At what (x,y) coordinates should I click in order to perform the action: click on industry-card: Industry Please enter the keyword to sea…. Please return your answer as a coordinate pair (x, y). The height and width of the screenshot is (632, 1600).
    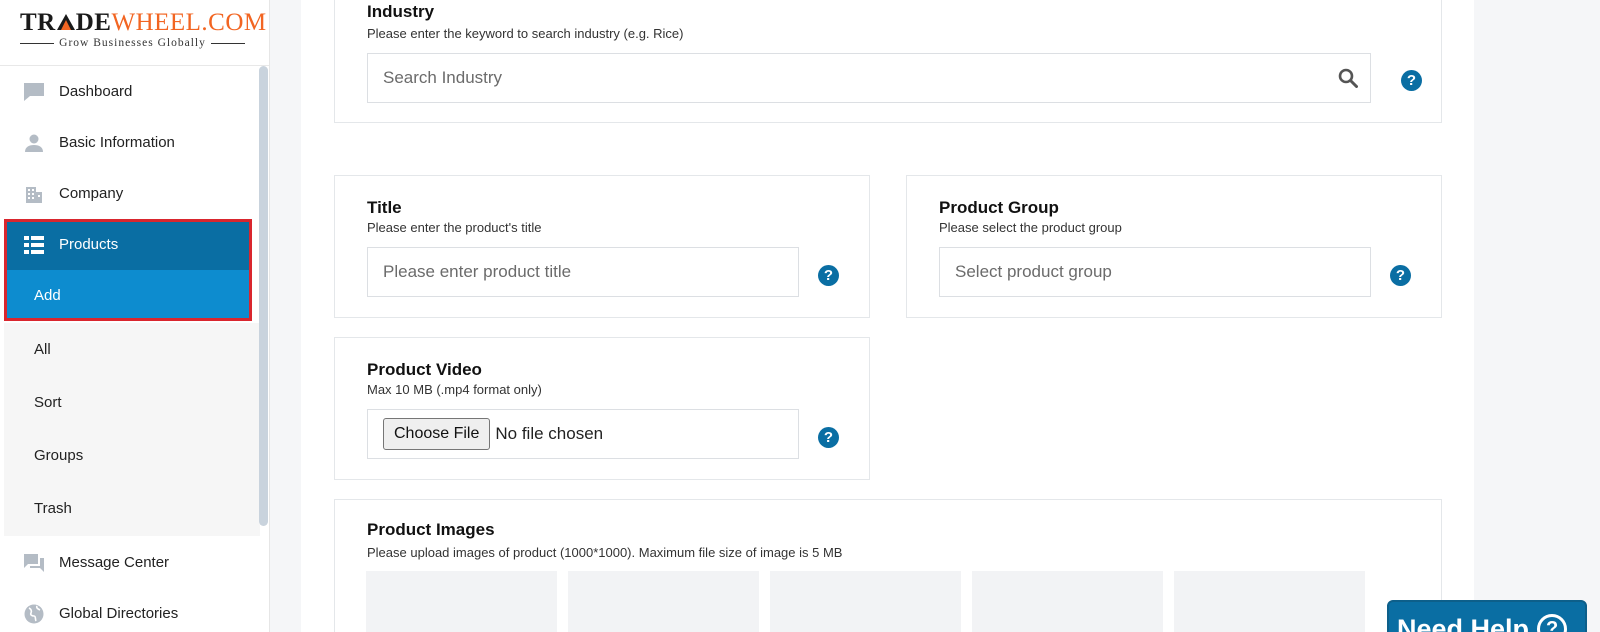
    Looking at the image, I should click on (888, 61).